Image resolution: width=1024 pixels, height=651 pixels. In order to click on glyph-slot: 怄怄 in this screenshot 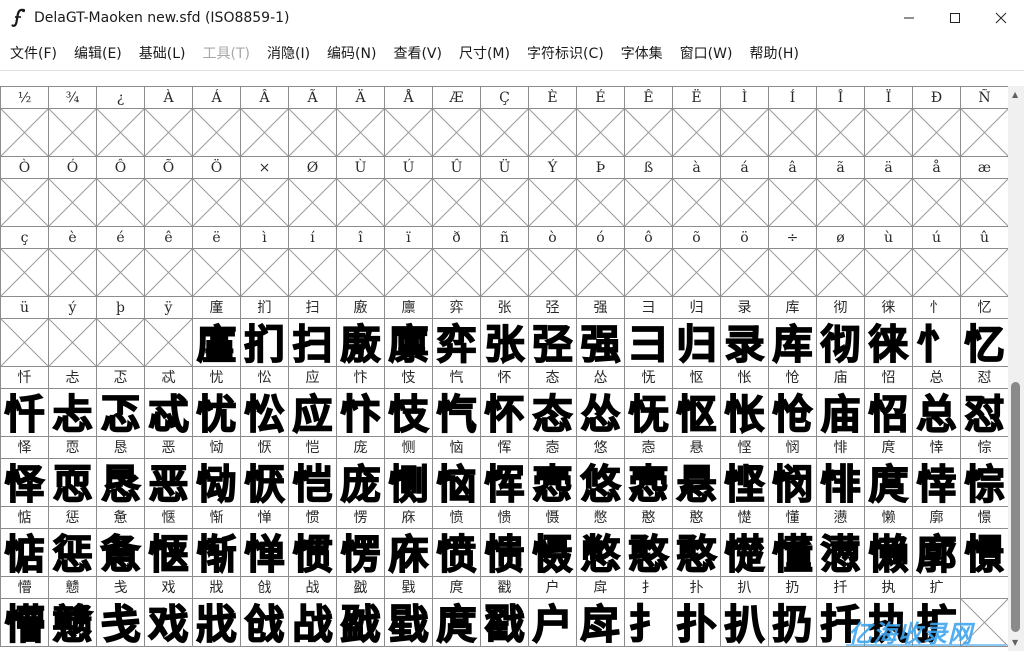, I will do `click(696, 402)`.